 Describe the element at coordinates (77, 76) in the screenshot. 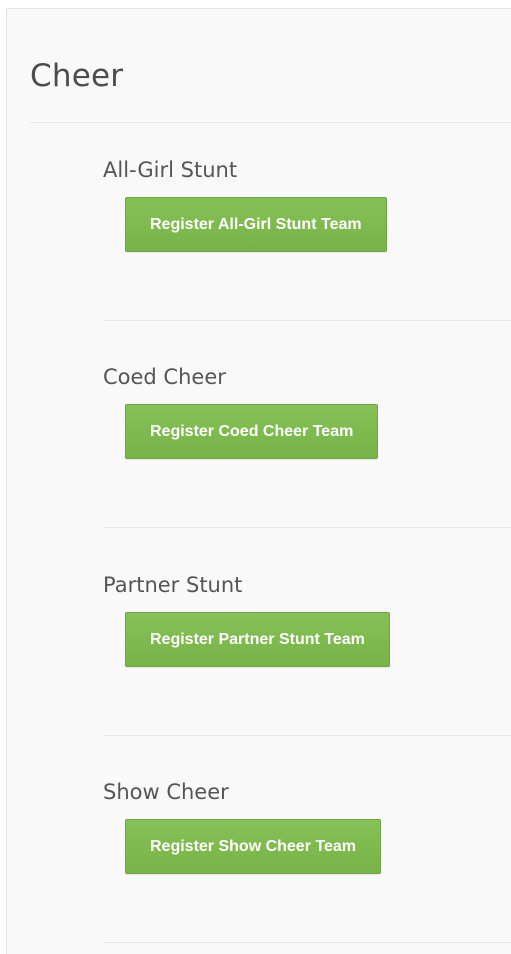

I see `page-title: Cheer` at that location.